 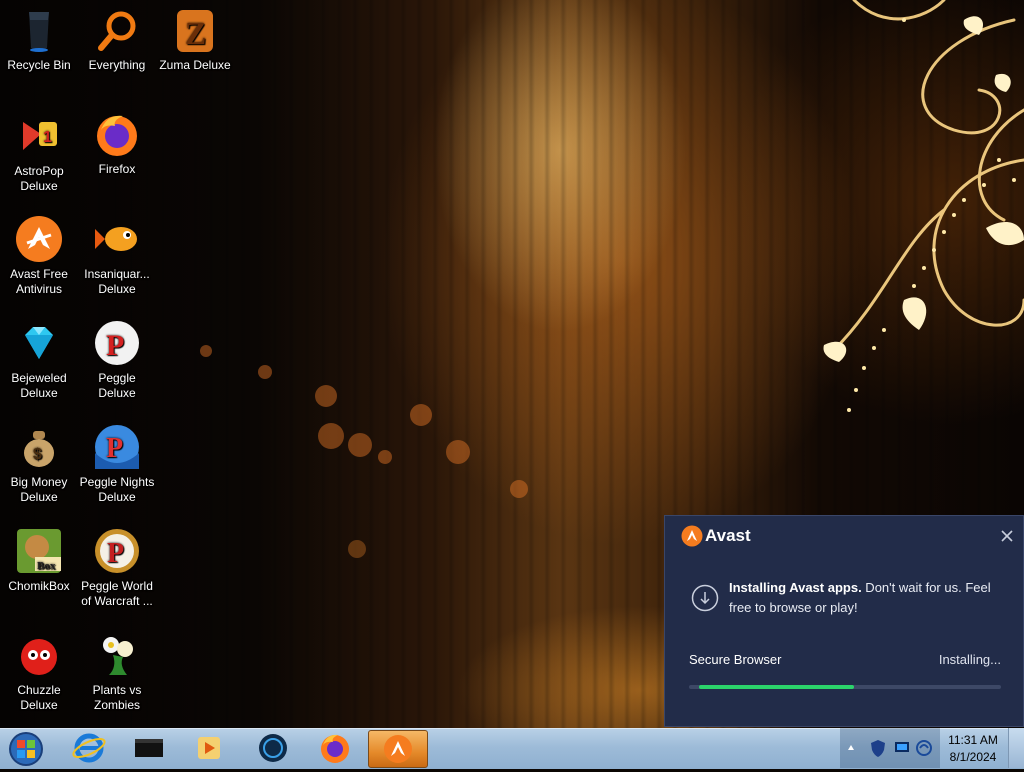 What do you see at coordinates (728, 535) in the screenshot?
I see `avast-brand-name: Avast` at bounding box center [728, 535].